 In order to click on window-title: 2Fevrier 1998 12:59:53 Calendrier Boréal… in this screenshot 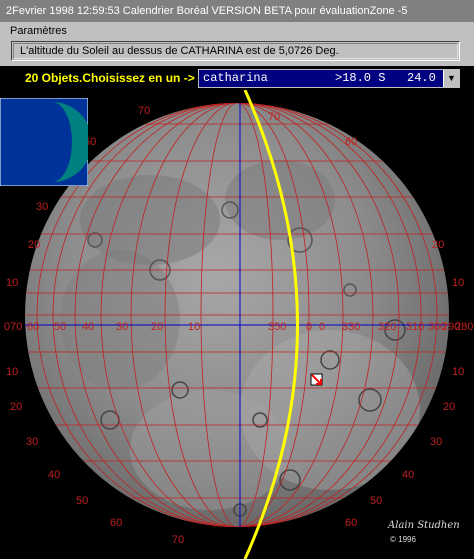, I will do `click(207, 11)`.